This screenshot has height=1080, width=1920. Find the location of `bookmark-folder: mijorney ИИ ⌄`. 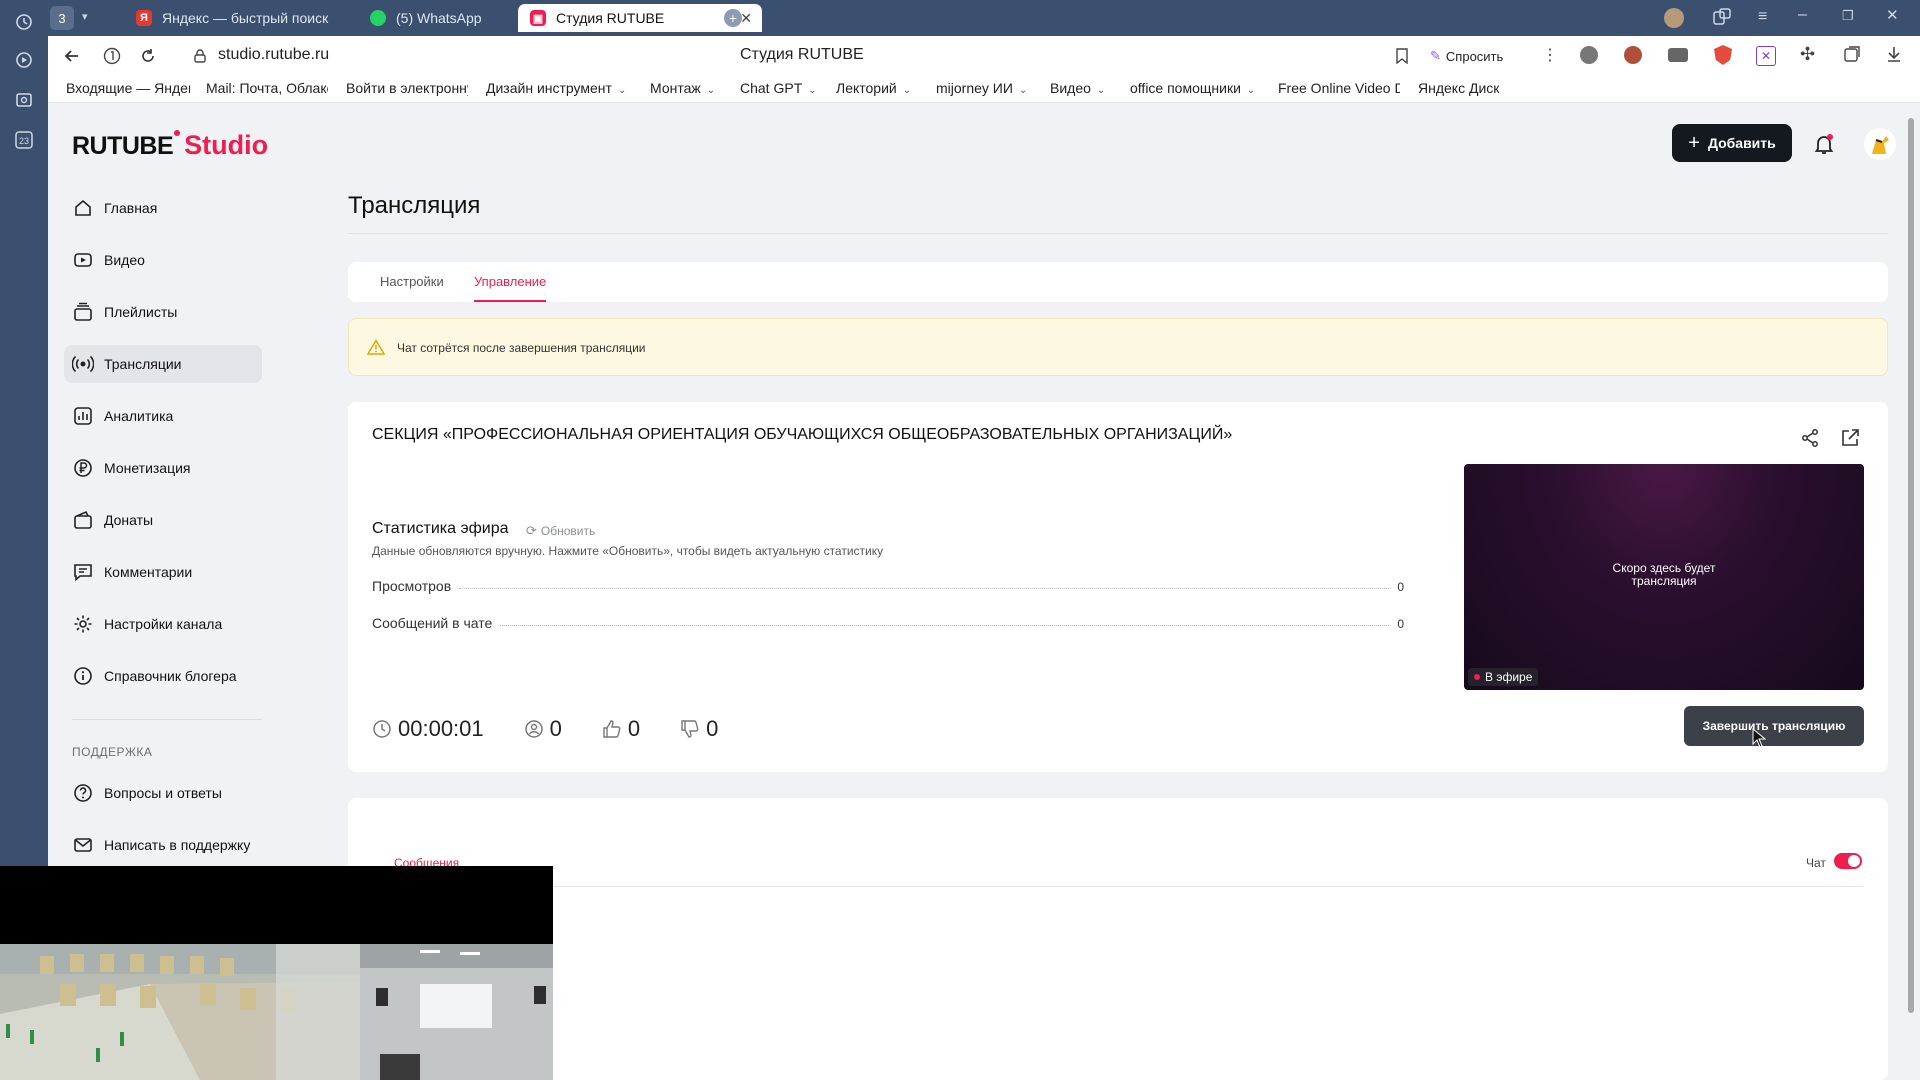

bookmark-folder: mijorney ИИ ⌄ is located at coordinates (981, 88).